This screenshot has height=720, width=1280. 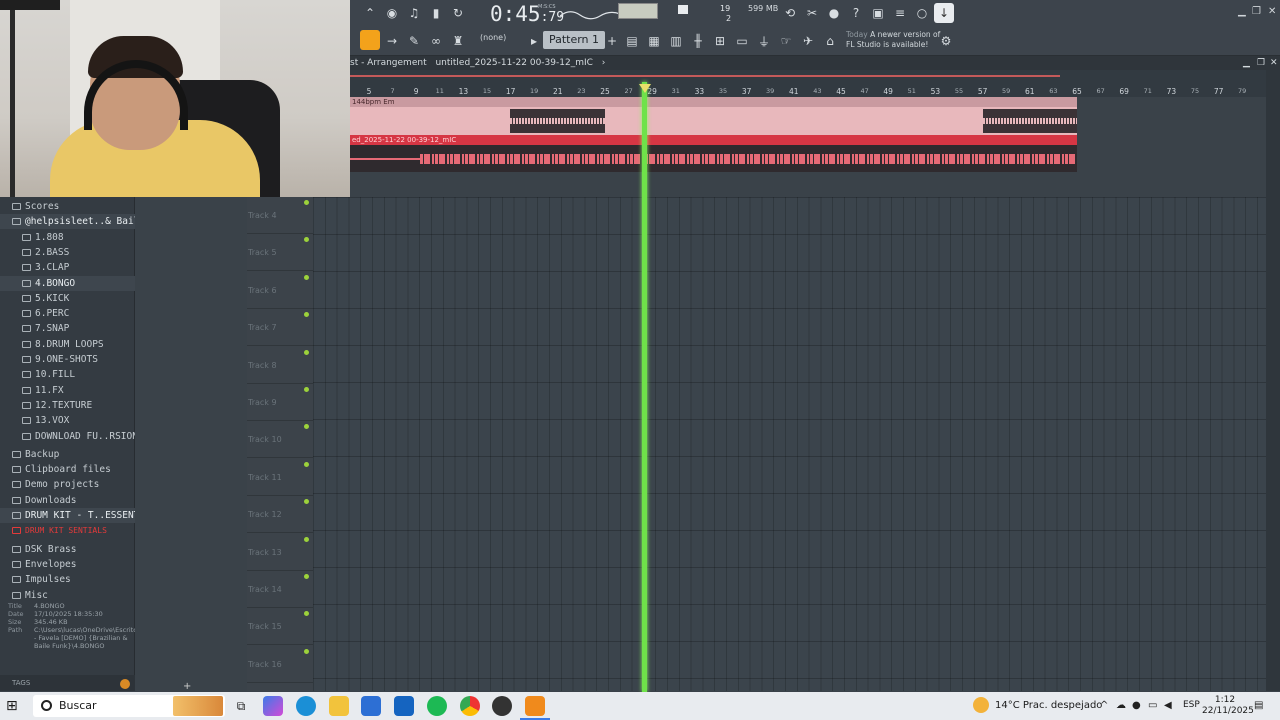 I want to click on store-icon, so click(x=371, y=706).